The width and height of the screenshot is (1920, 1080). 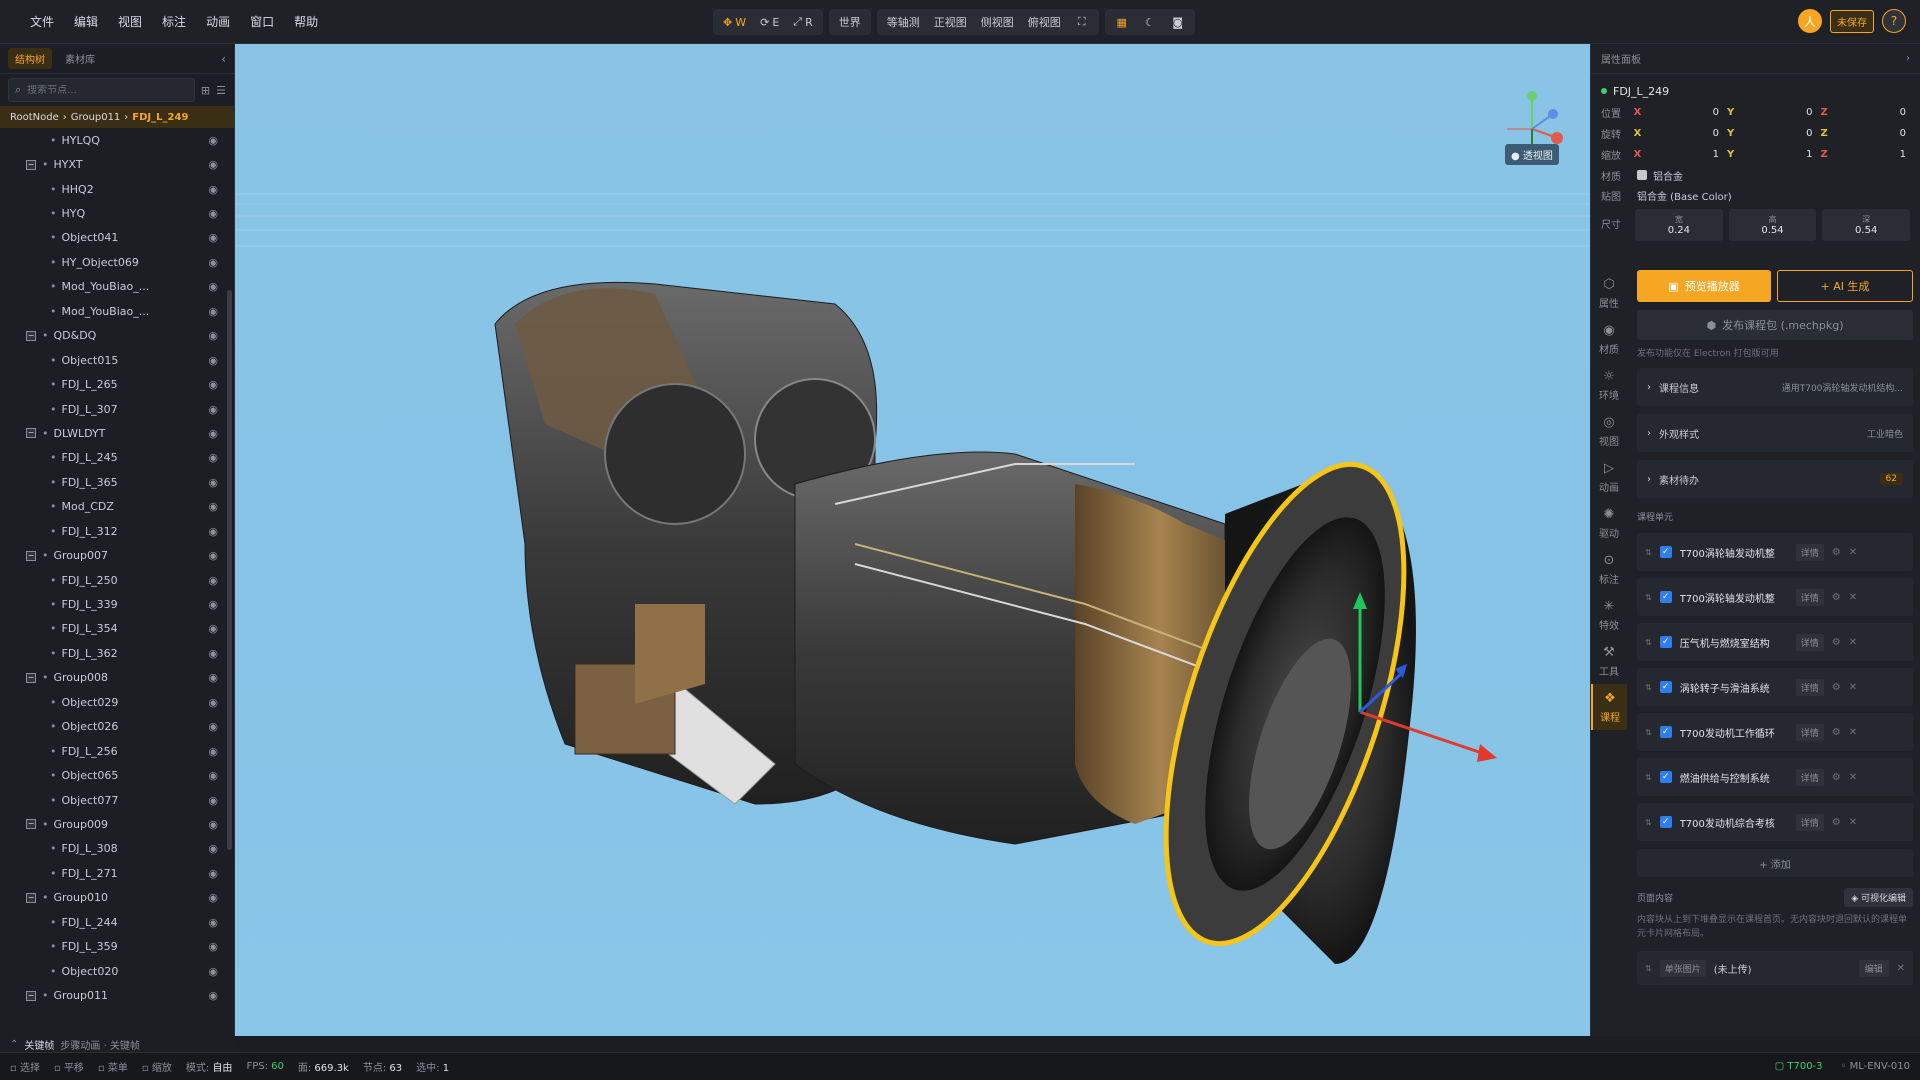 I want to click on view-front: 正视图, so click(x=950, y=22).